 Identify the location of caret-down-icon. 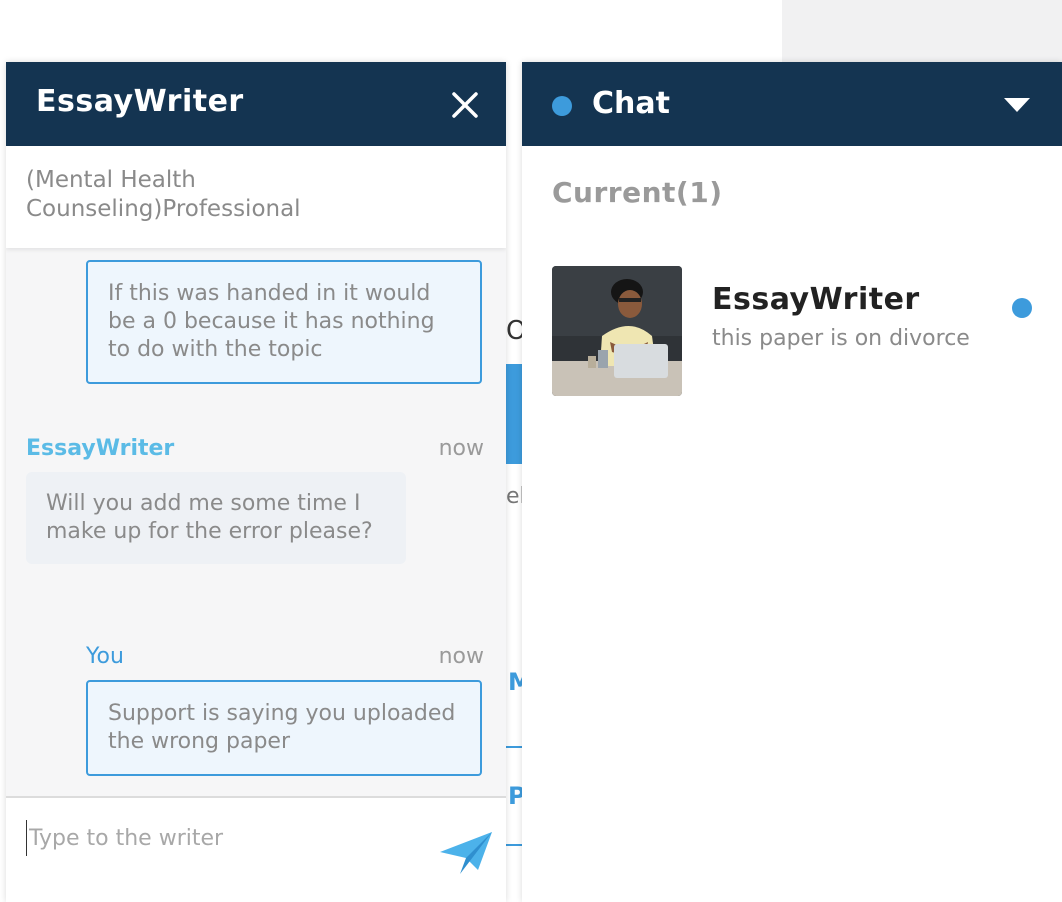
(1017, 105).